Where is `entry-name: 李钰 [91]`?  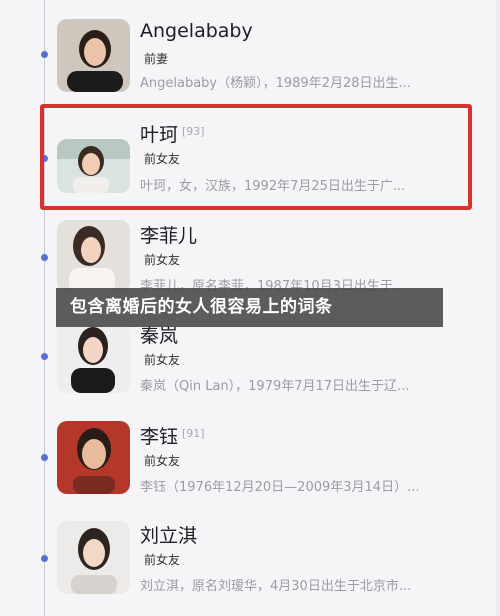 entry-name: 李钰 [91] is located at coordinates (172, 435).